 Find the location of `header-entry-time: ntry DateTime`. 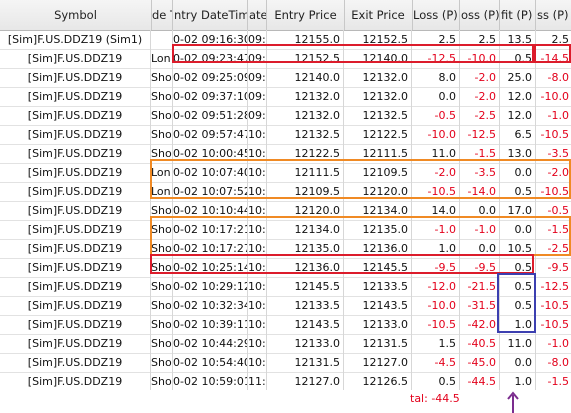

header-entry-time: ntry DateTime is located at coordinates (210, 15).